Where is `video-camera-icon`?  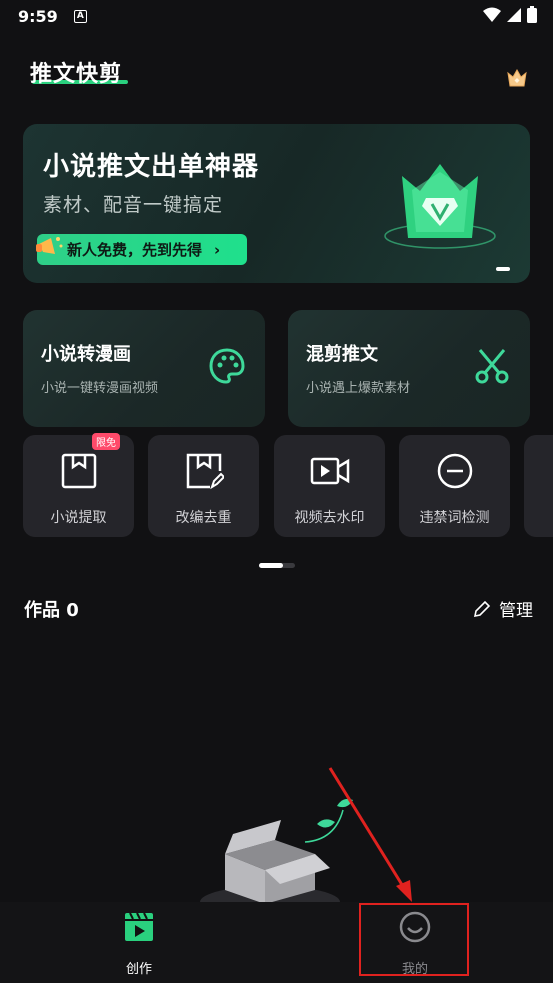 video-camera-icon is located at coordinates (329, 471).